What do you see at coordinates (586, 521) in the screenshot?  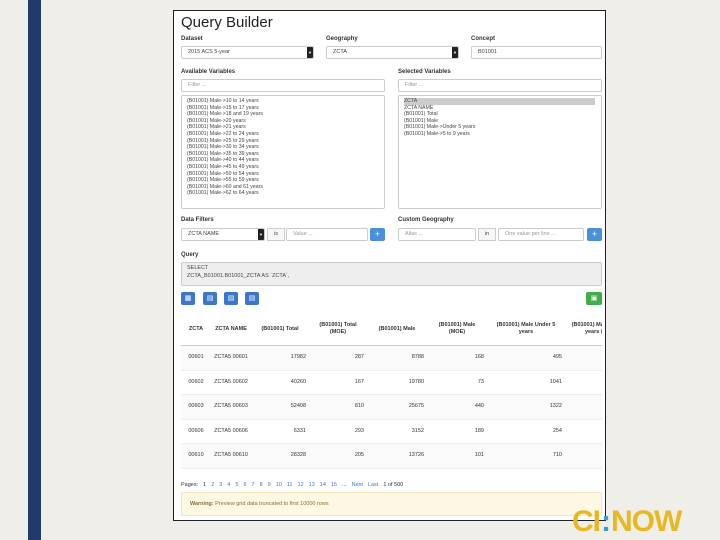 I see `logo-part: CI` at bounding box center [586, 521].